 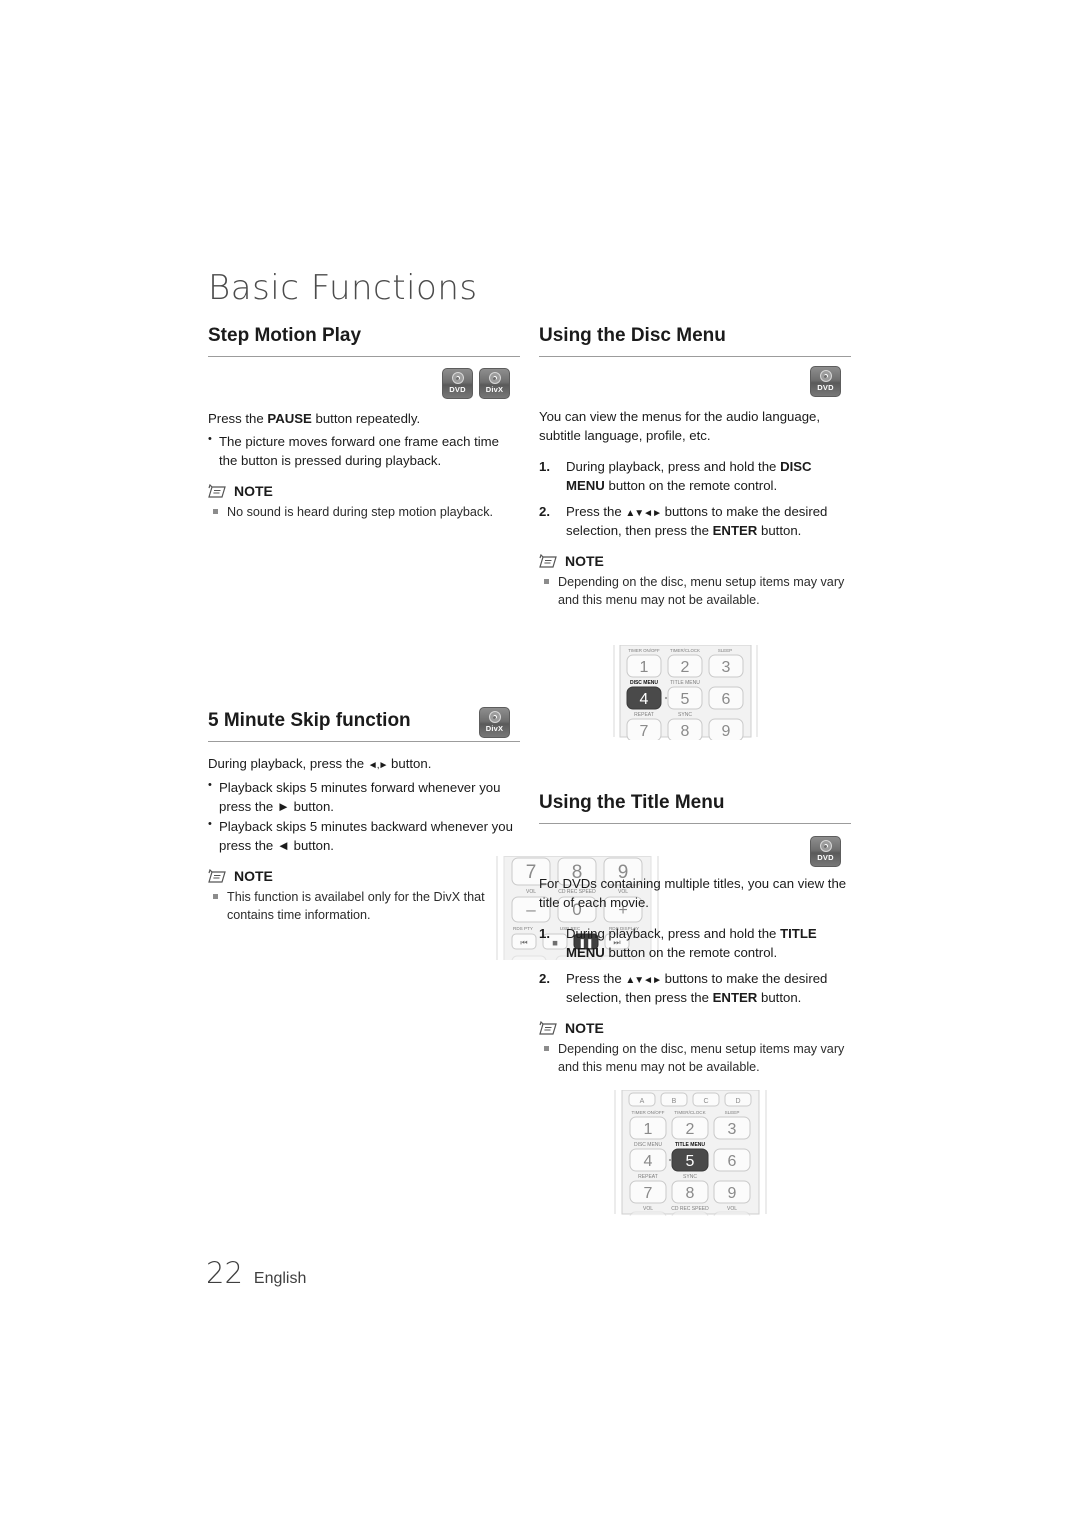 I want to click on footer-language: English, so click(x=280, y=1278).